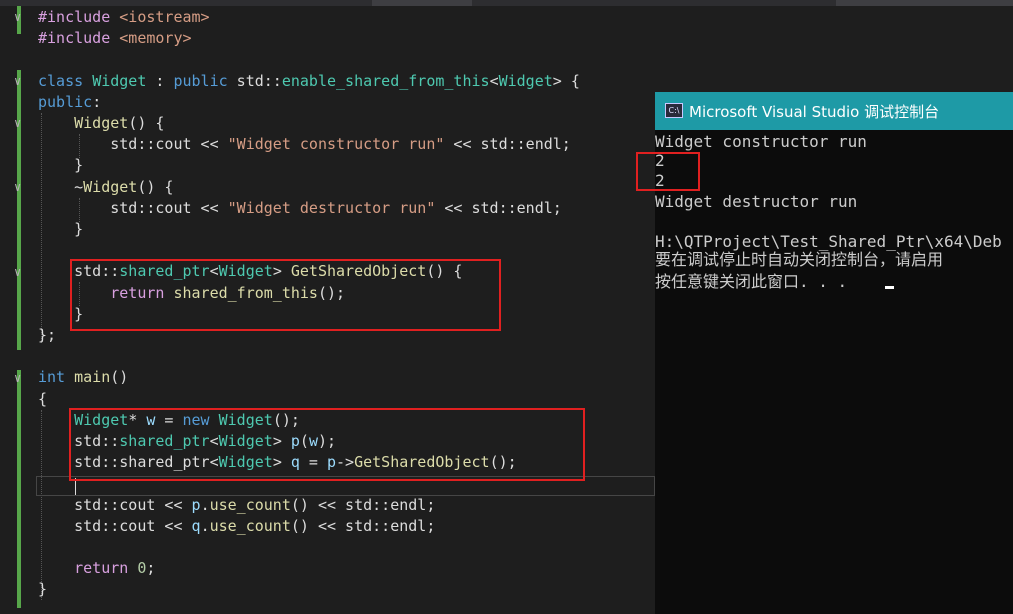  I want to click on console-line: H:\QTProject\Test_Shared_Ptr\x64\Deb, so click(828, 241).